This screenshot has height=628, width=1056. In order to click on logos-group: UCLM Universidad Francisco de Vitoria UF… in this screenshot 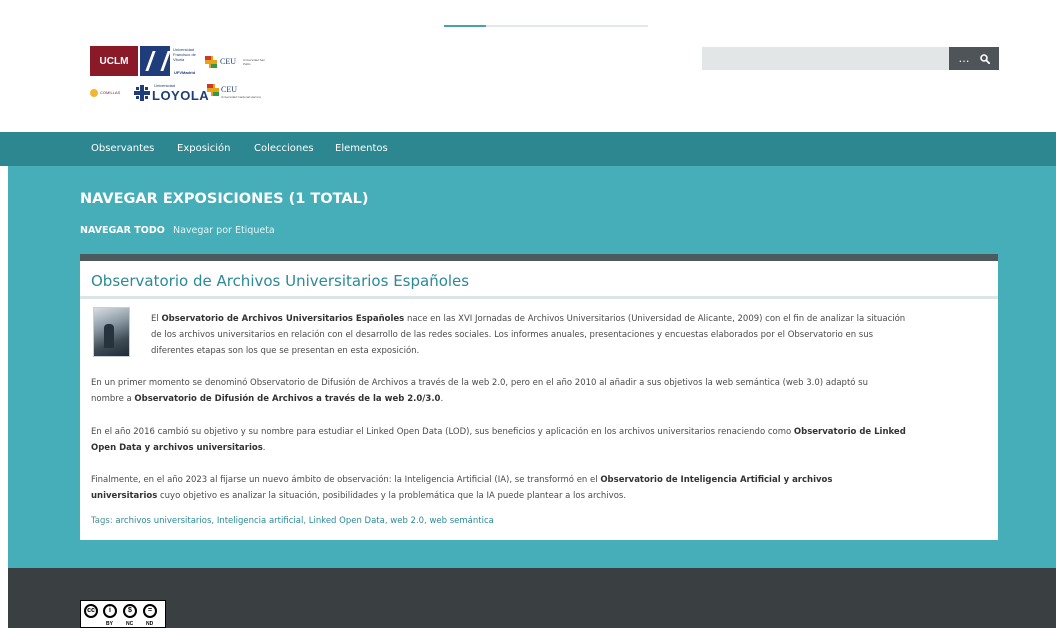, I will do `click(190, 77)`.